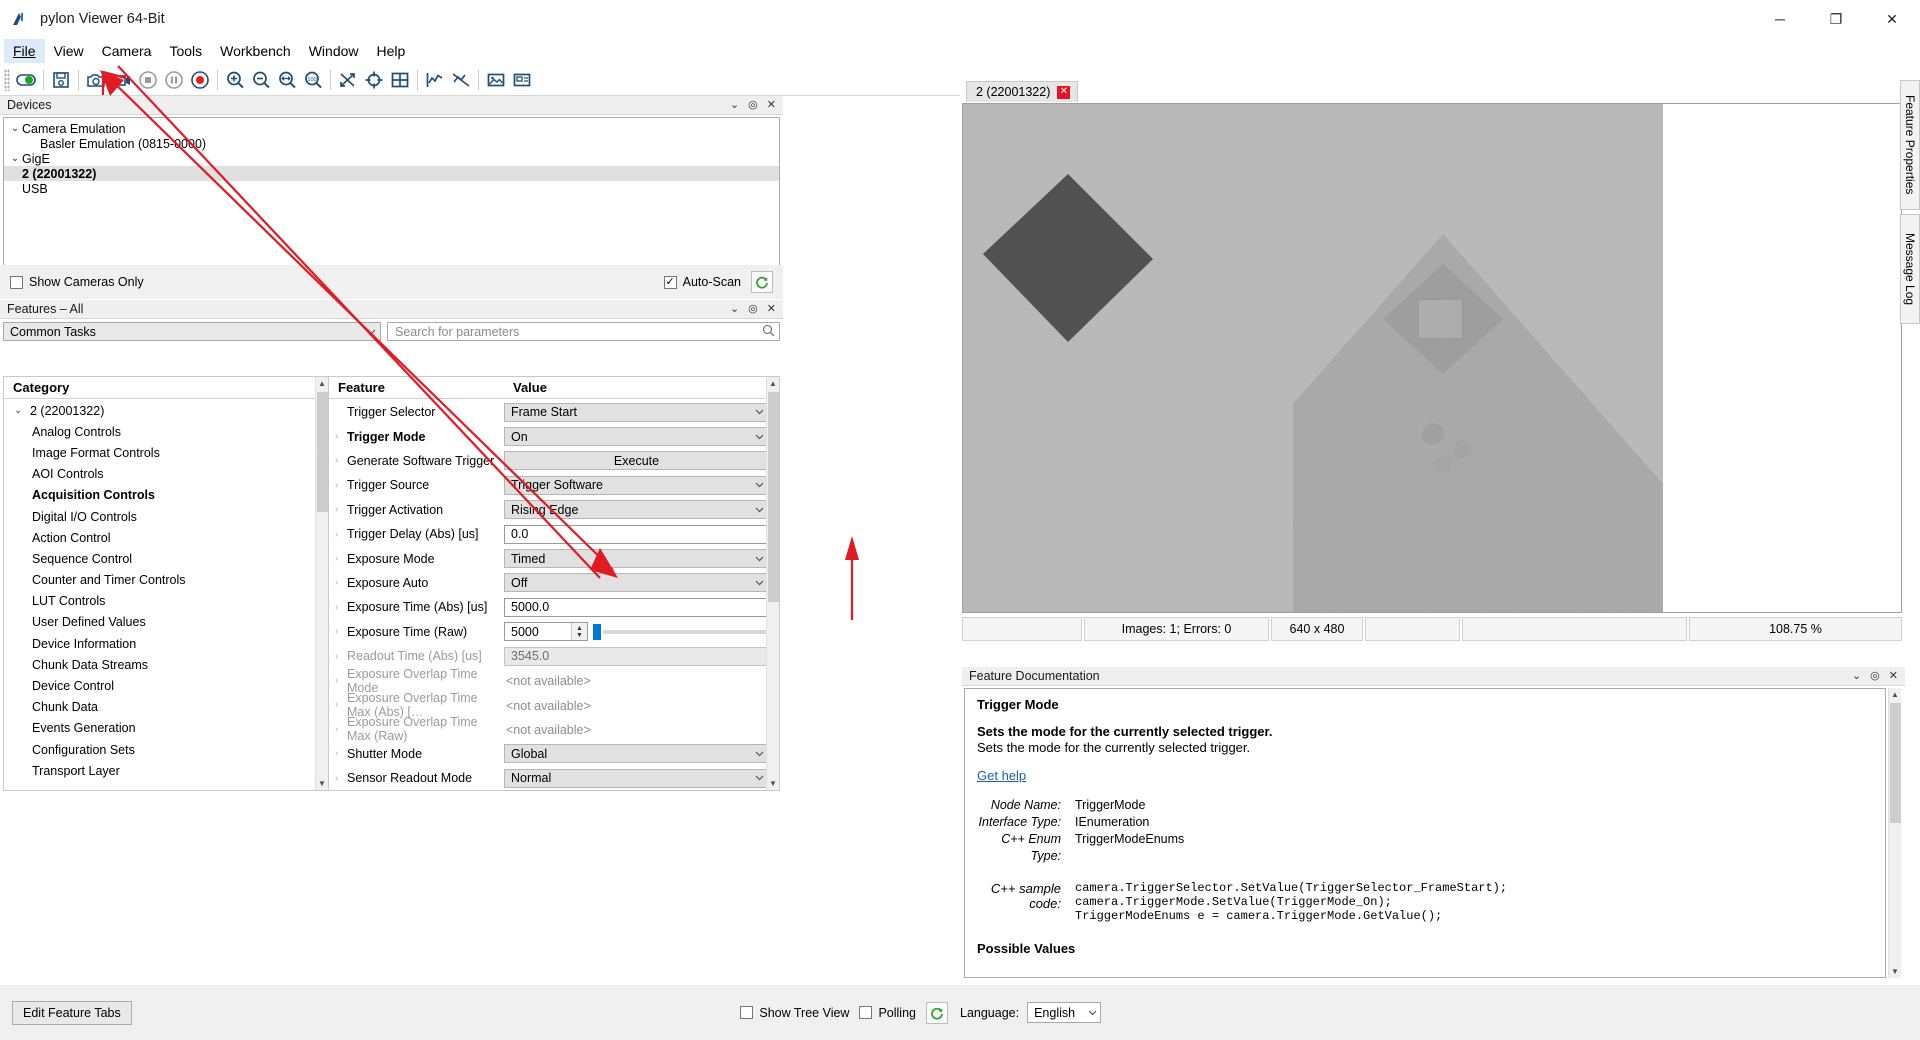  Describe the element at coordinates (61, 80) in the screenshot. I see `save-icon` at that location.